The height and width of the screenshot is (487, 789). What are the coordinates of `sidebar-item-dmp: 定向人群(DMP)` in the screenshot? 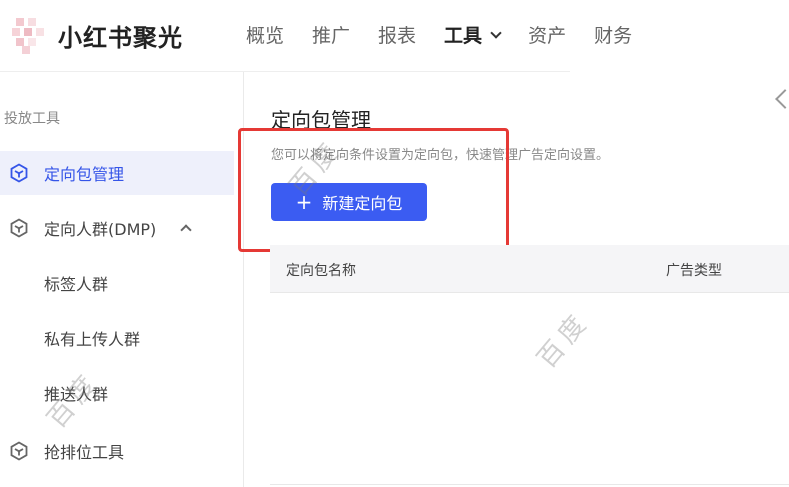 It's located at (96, 228).